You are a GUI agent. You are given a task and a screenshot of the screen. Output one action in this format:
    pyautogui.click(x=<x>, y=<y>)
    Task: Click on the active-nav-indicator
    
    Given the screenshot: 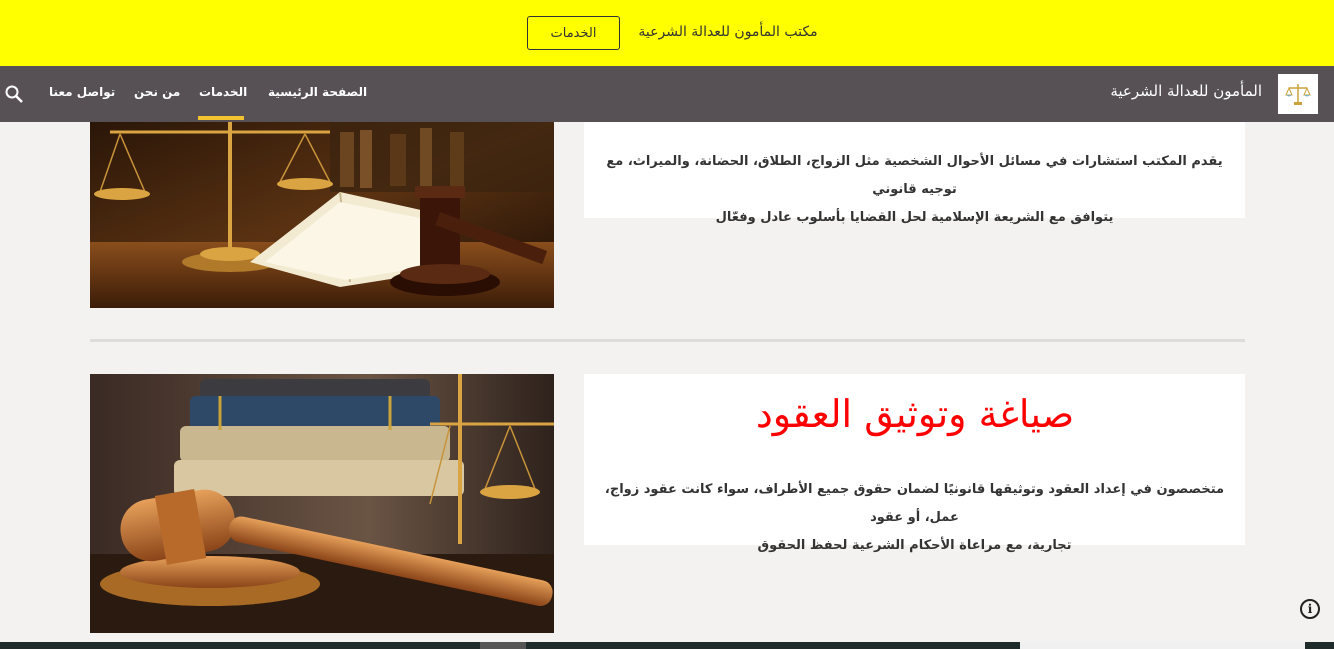 What is the action you would take?
    pyautogui.click(x=221, y=118)
    